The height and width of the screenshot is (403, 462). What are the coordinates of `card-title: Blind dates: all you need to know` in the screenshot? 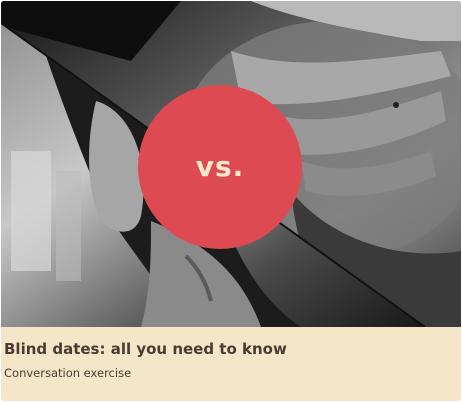 It's located at (145, 349).